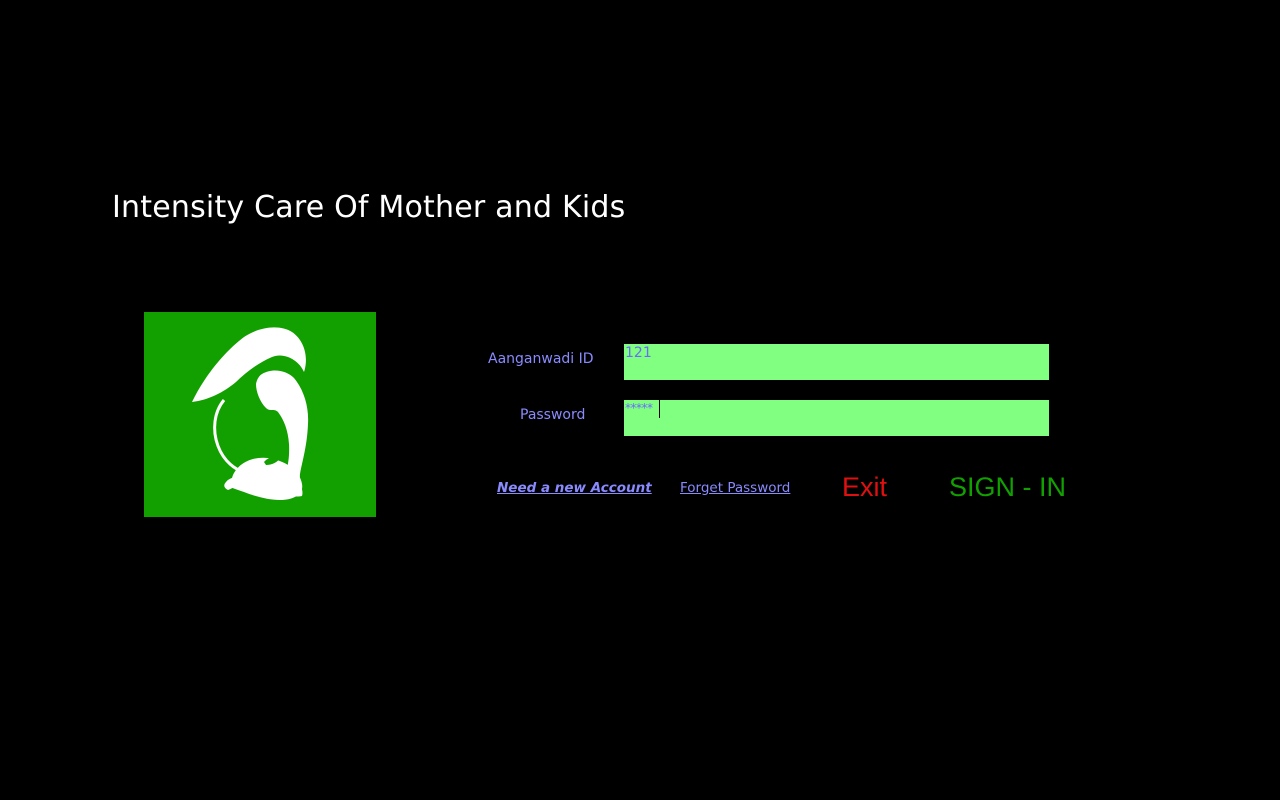 The image size is (1280, 800). What do you see at coordinates (541, 359) in the screenshot?
I see `aanganwadi-id-label: Aanganwadi ID` at bounding box center [541, 359].